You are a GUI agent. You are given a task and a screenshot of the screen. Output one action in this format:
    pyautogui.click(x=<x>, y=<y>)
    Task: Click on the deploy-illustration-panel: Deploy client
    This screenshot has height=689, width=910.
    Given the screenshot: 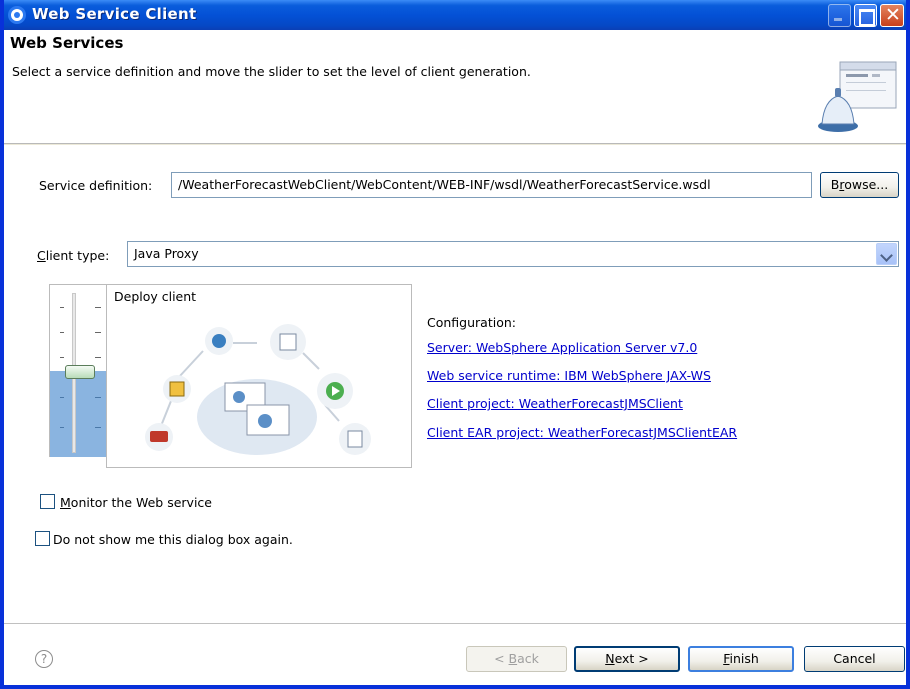 What is the action you would take?
    pyautogui.click(x=259, y=376)
    